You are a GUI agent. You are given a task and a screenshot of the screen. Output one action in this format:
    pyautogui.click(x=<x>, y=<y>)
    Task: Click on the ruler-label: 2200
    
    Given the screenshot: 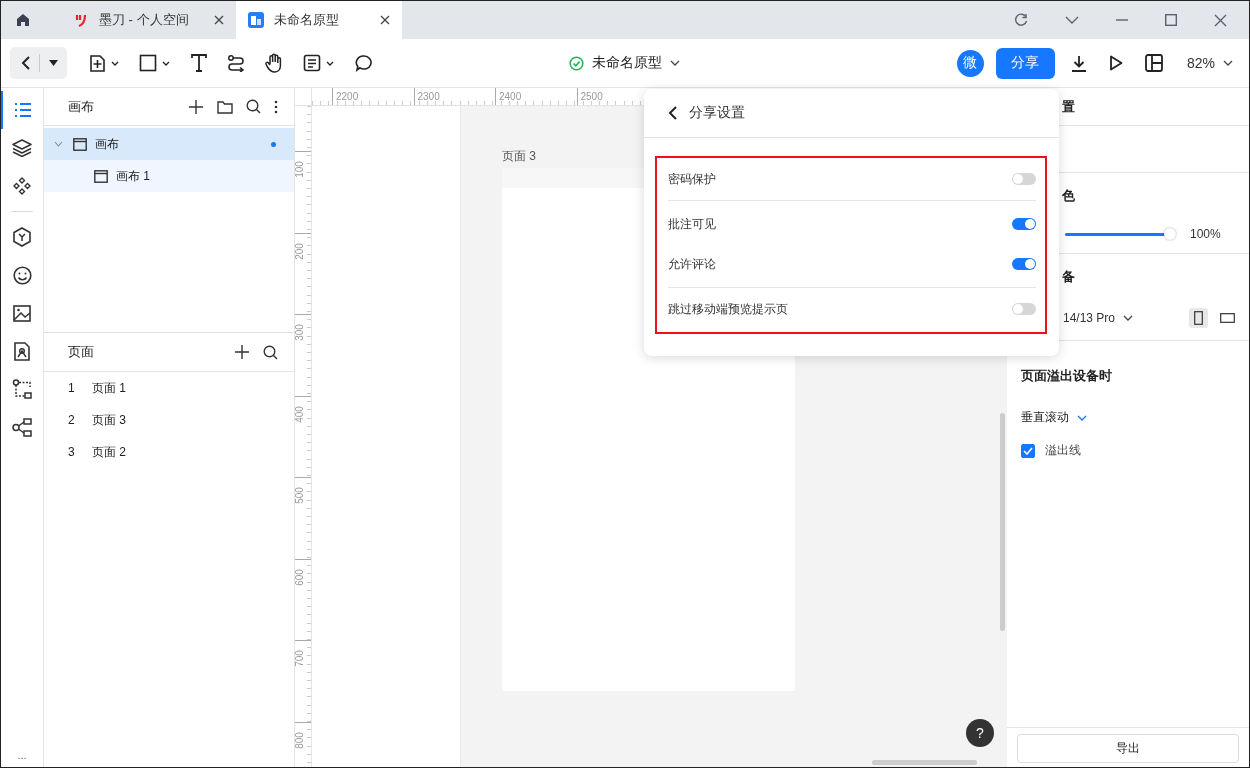 What is the action you would take?
    pyautogui.click(x=347, y=96)
    